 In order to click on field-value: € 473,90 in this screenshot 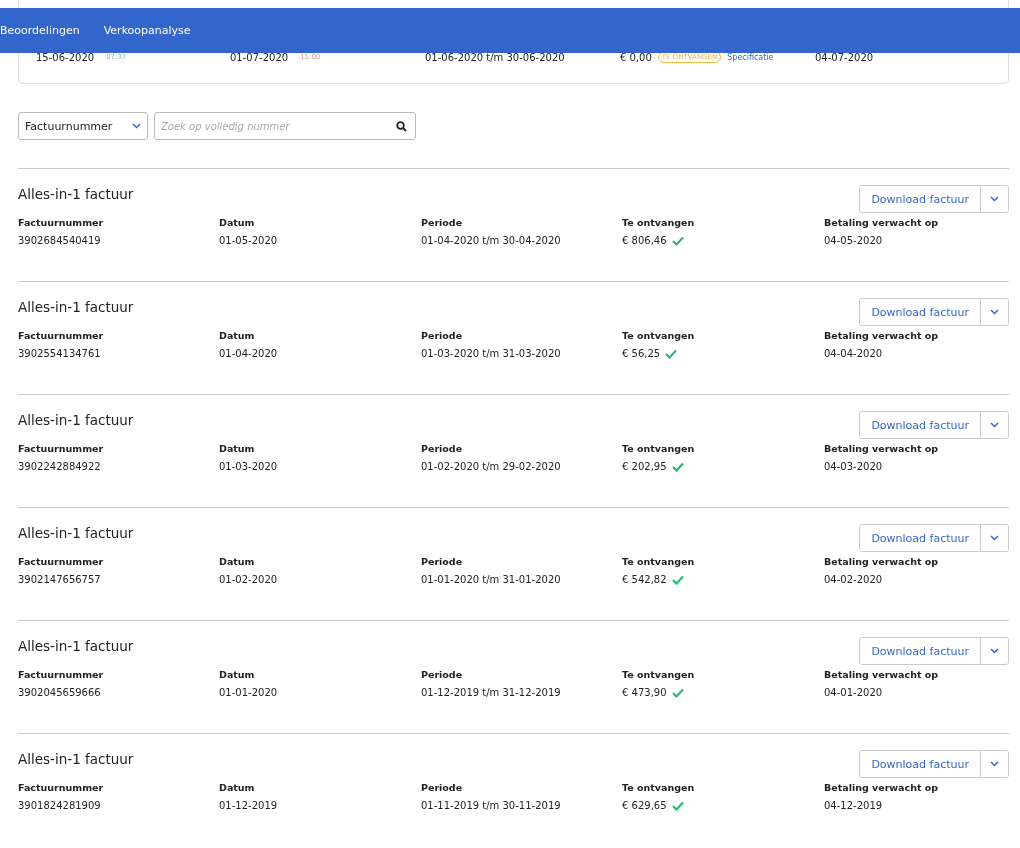, I will do `click(644, 692)`.